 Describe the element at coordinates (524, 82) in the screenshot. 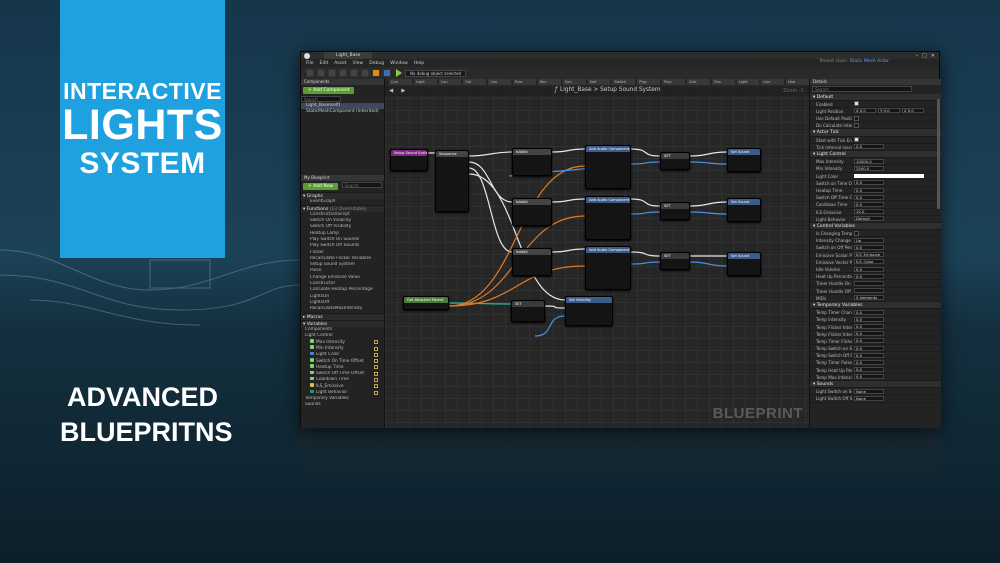

I see `graph-tab: Puls` at that location.